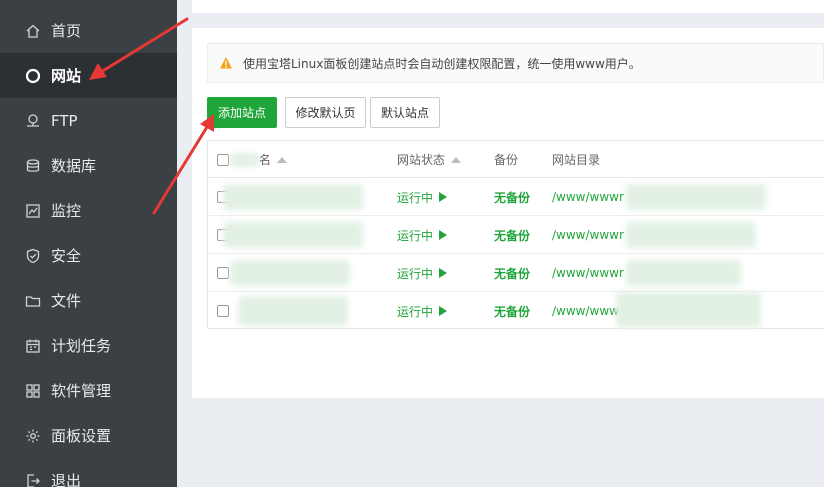  Describe the element at coordinates (405, 112) in the screenshot. I see `default-site-button: 默认站点` at that location.